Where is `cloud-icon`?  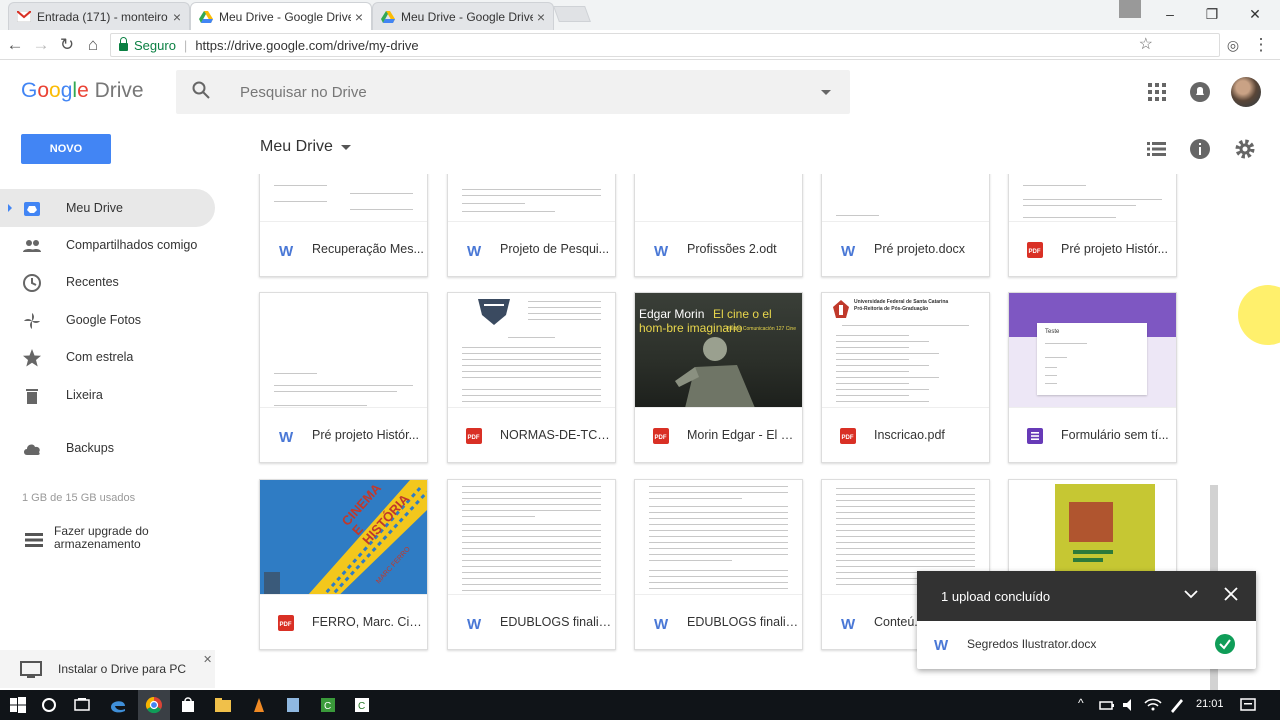 cloud-icon is located at coordinates (32, 449).